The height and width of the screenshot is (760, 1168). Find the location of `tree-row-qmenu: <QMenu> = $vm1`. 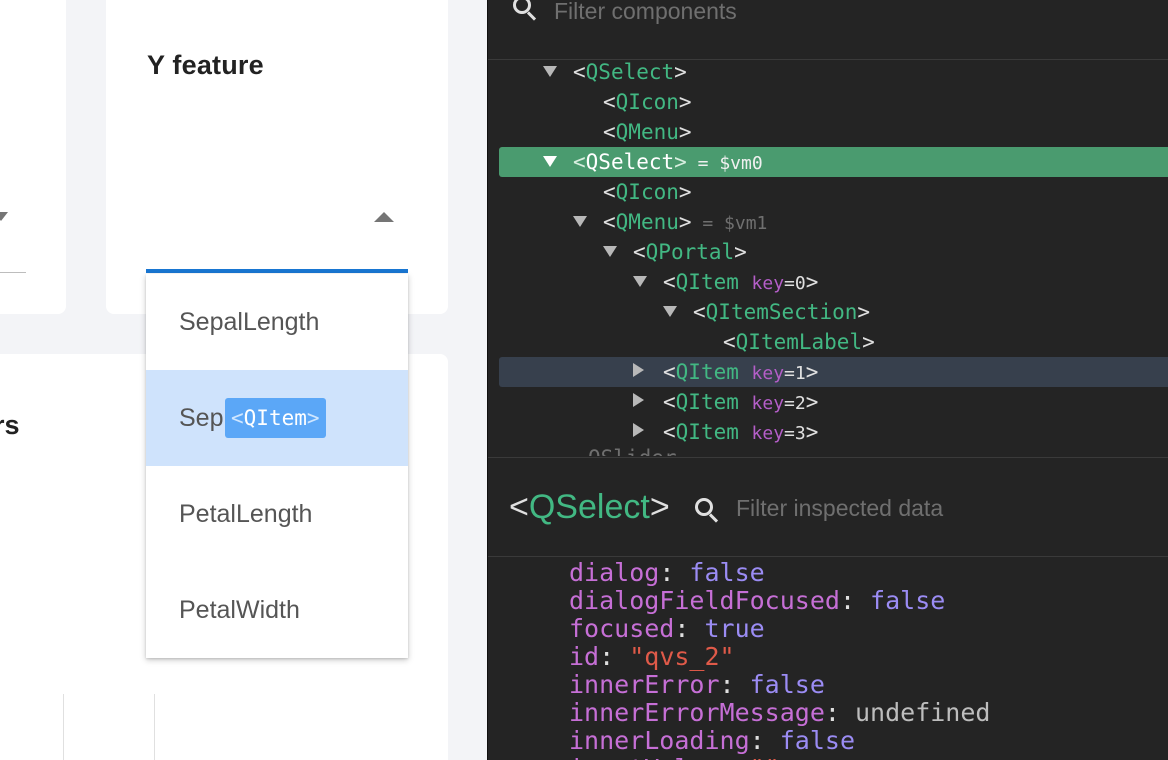

tree-row-qmenu: <QMenu> = $vm1 is located at coordinates (828, 222).